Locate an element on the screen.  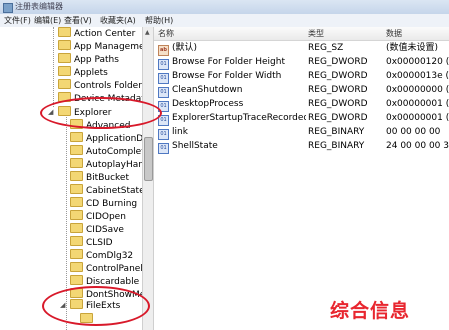
regedit-app-icon is located at coordinates (8, 8).